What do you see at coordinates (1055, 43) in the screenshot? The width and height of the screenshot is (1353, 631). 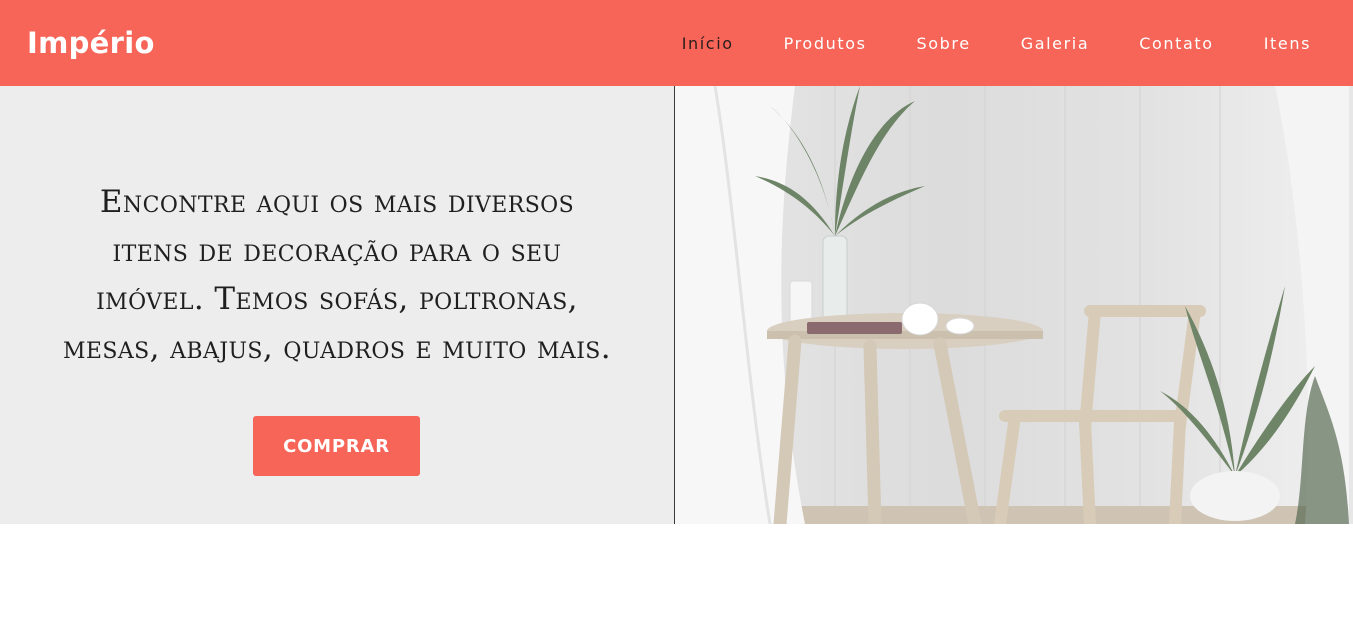 I see `nav-link-galeria: Galeria` at bounding box center [1055, 43].